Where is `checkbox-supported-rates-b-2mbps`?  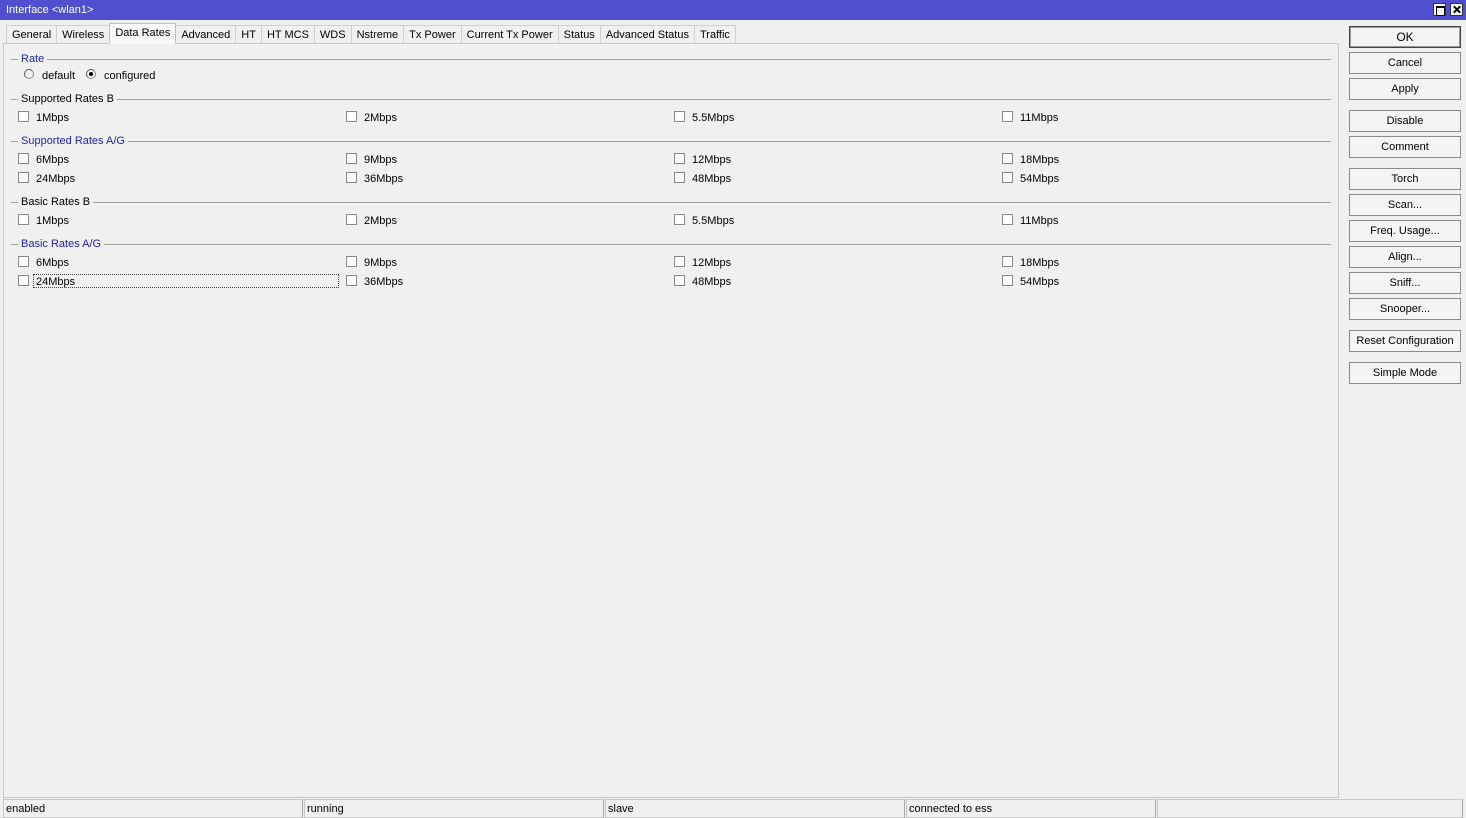 checkbox-supported-rates-b-2mbps is located at coordinates (351, 116).